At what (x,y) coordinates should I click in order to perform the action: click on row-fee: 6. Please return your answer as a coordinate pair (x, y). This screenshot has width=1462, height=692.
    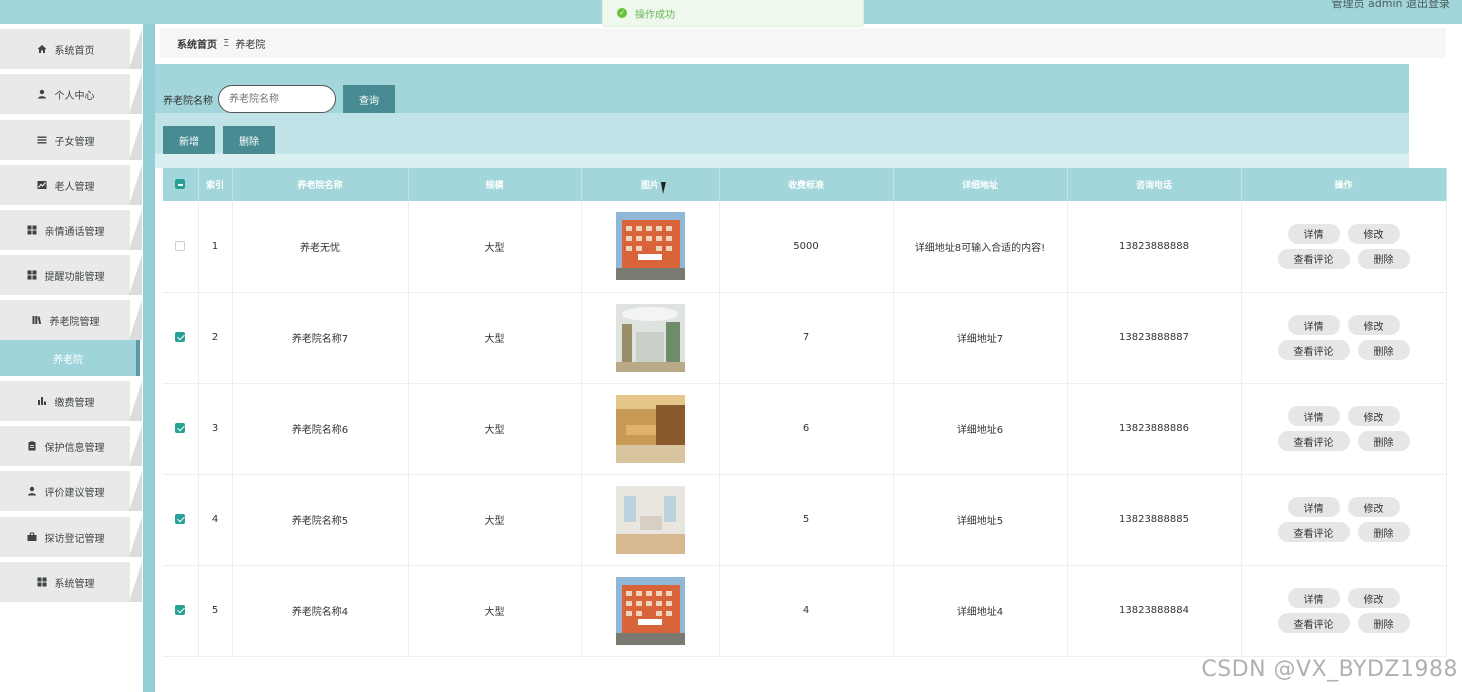
    Looking at the image, I should click on (806, 429).